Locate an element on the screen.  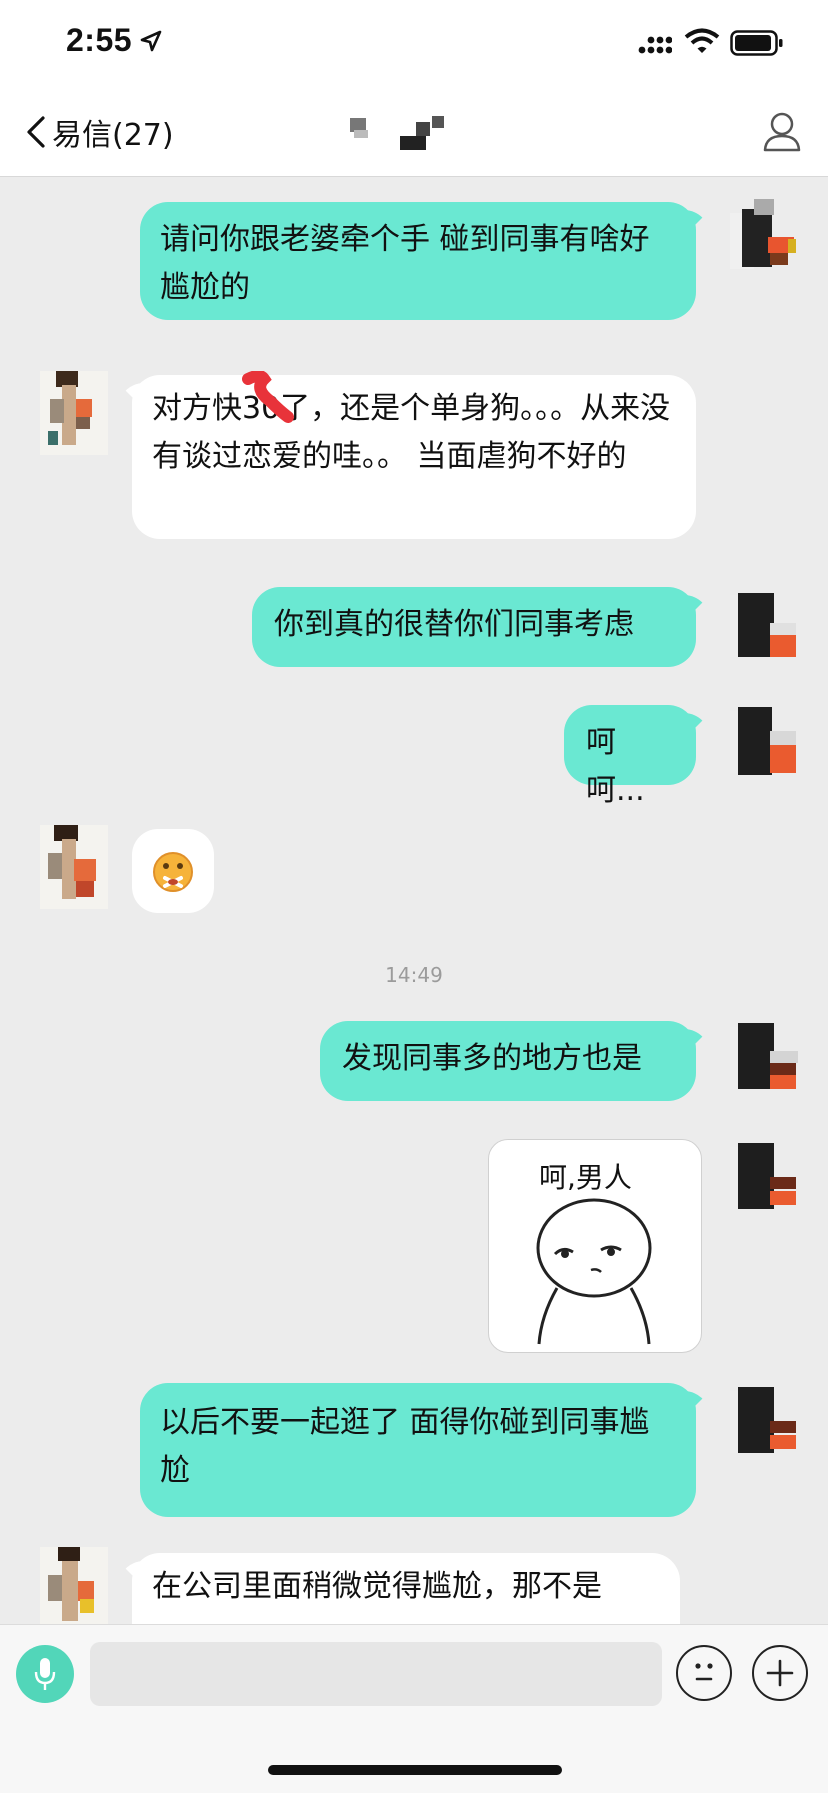
profile-icon is located at coordinates (782, 132).